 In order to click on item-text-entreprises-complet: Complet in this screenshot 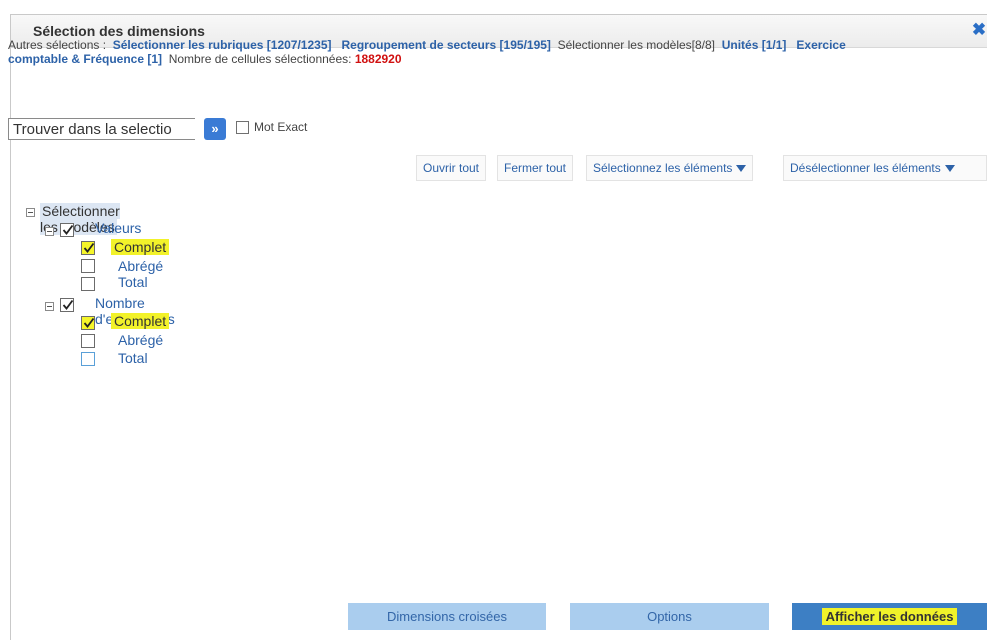, I will do `click(140, 321)`.